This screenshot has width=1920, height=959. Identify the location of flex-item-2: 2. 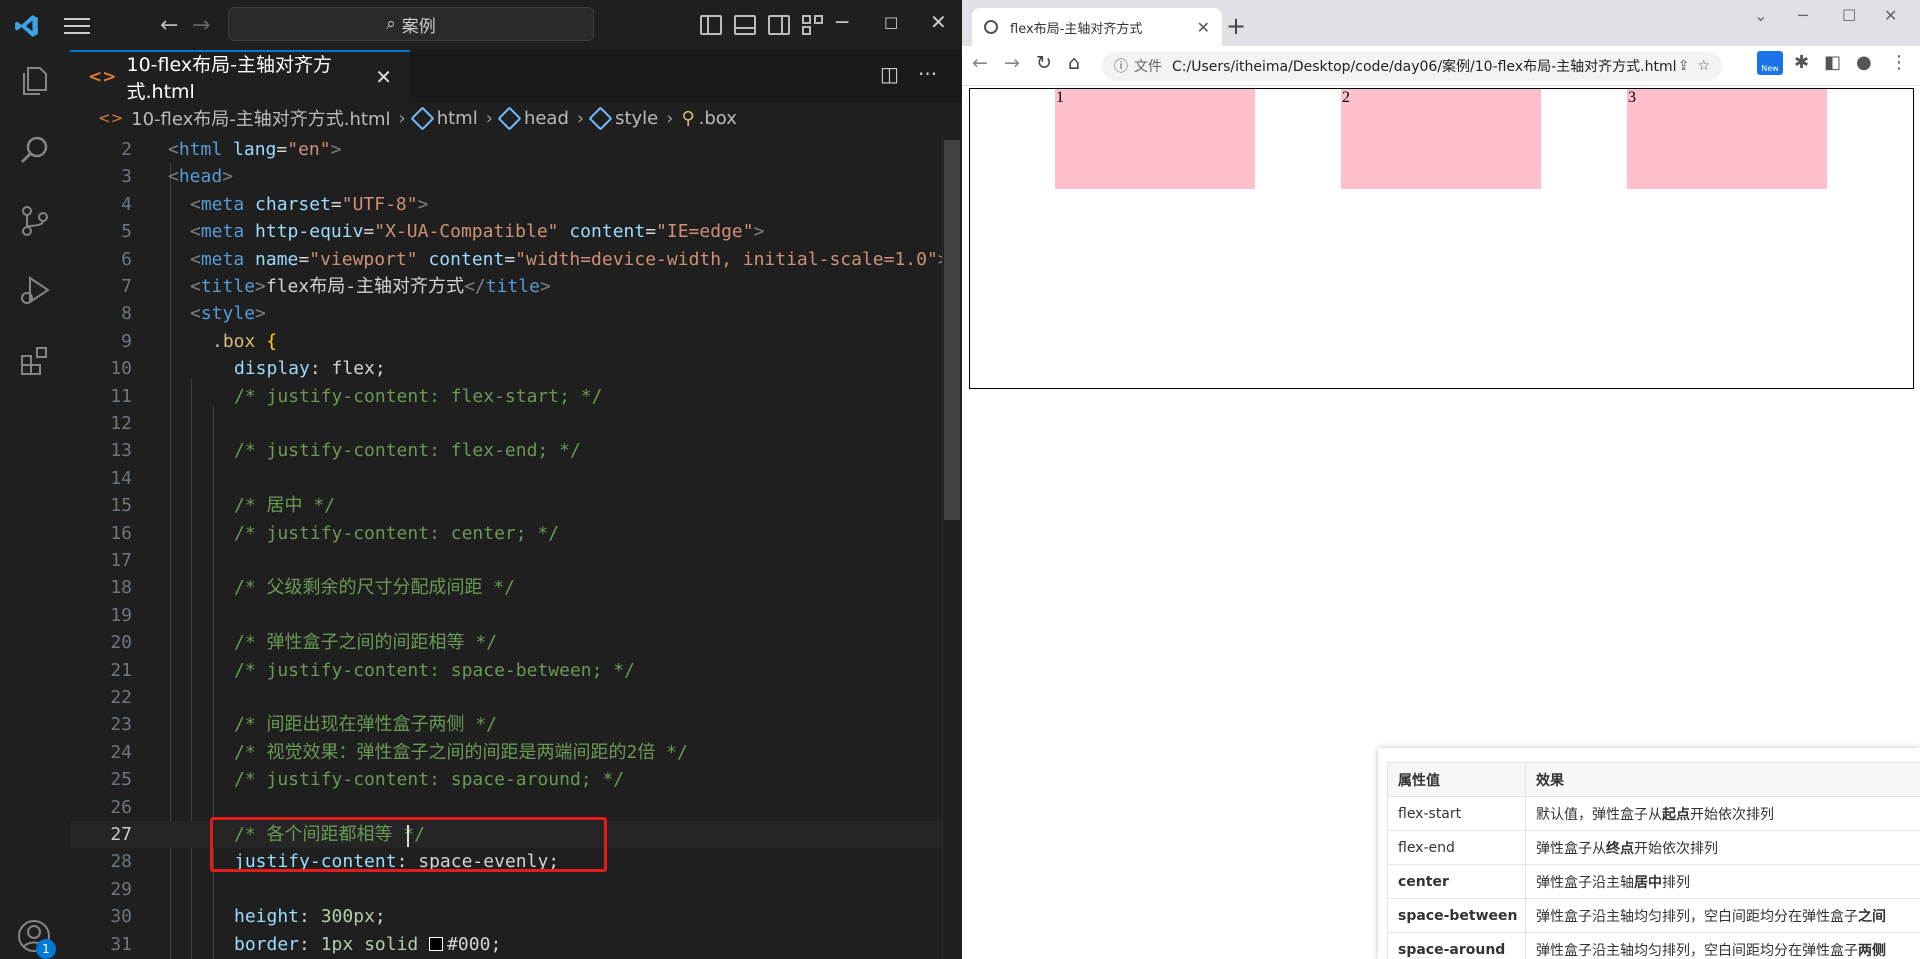
(1441, 139).